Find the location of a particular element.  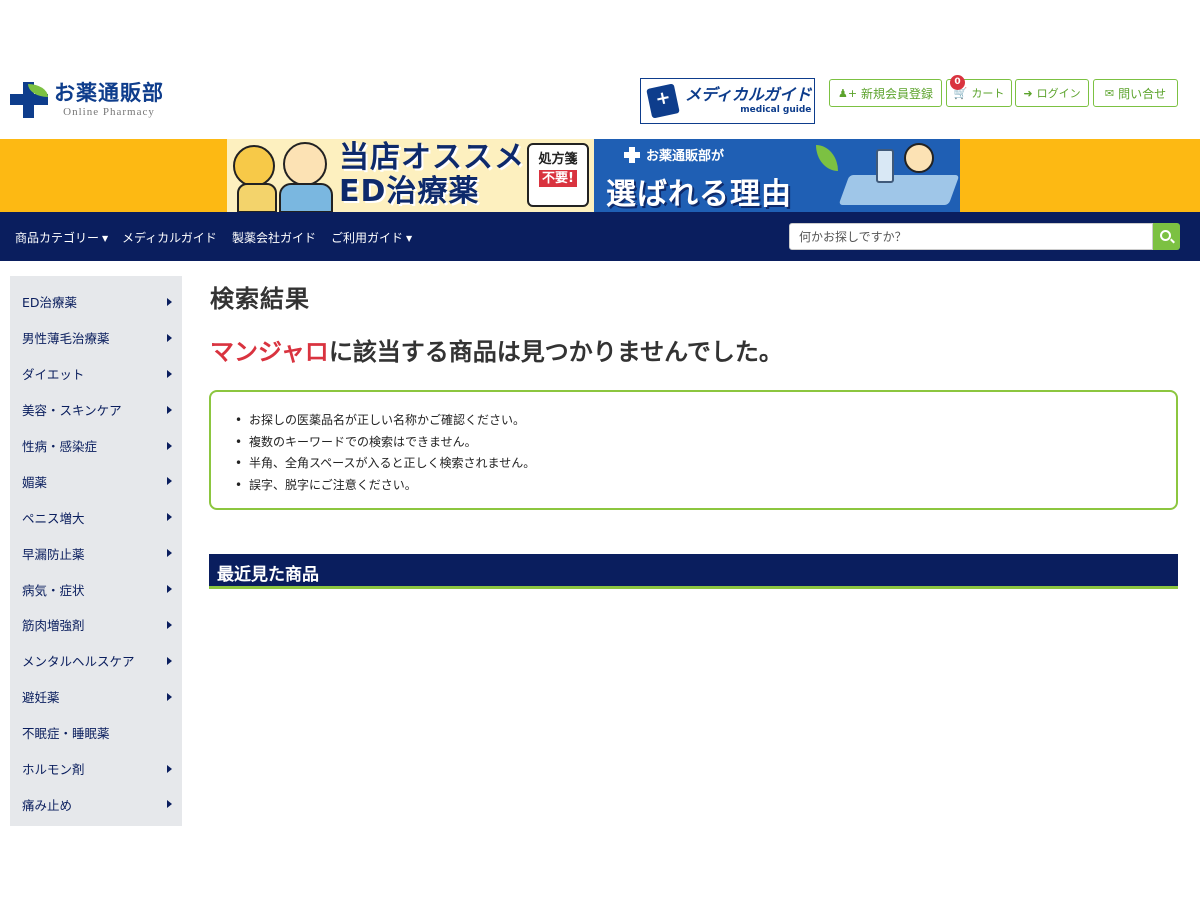

sidebar-item-label: 媚薬 is located at coordinates (35, 482).